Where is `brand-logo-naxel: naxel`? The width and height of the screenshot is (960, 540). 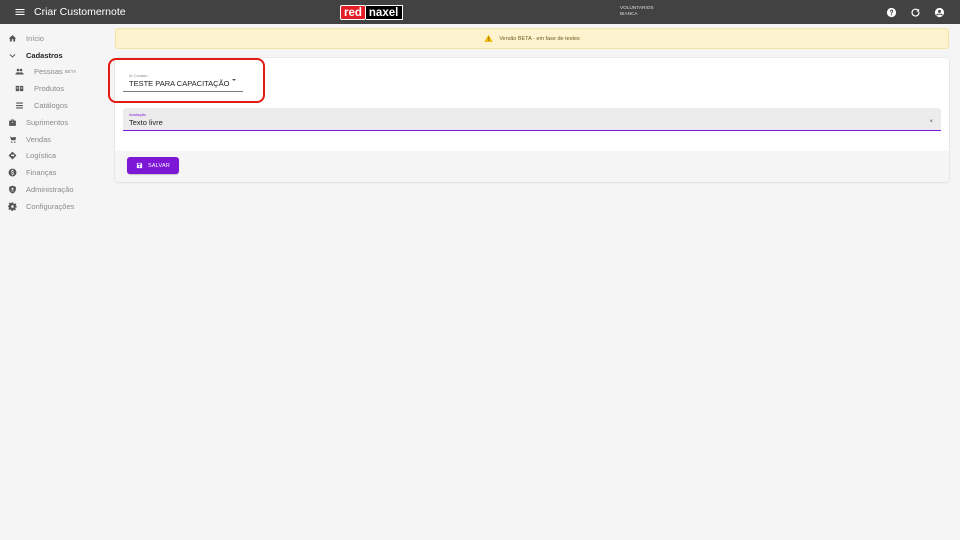
brand-logo-naxel: naxel is located at coordinates (384, 12).